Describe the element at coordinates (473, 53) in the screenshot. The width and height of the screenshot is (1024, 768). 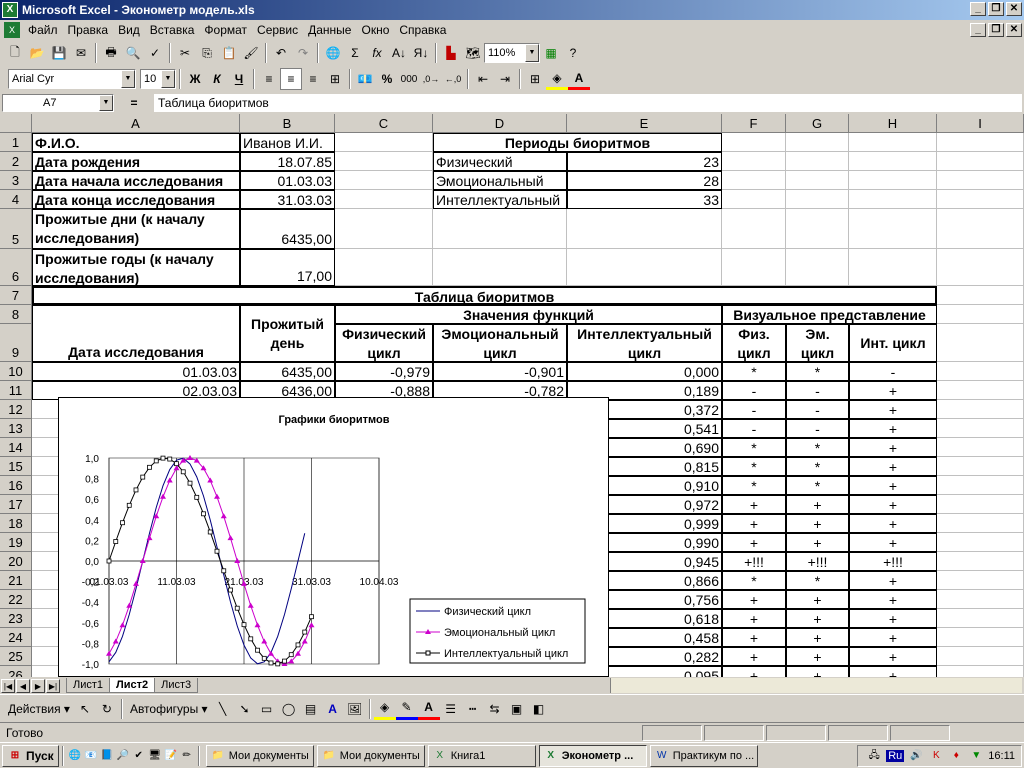
I see `map-icon: 🗺` at that location.